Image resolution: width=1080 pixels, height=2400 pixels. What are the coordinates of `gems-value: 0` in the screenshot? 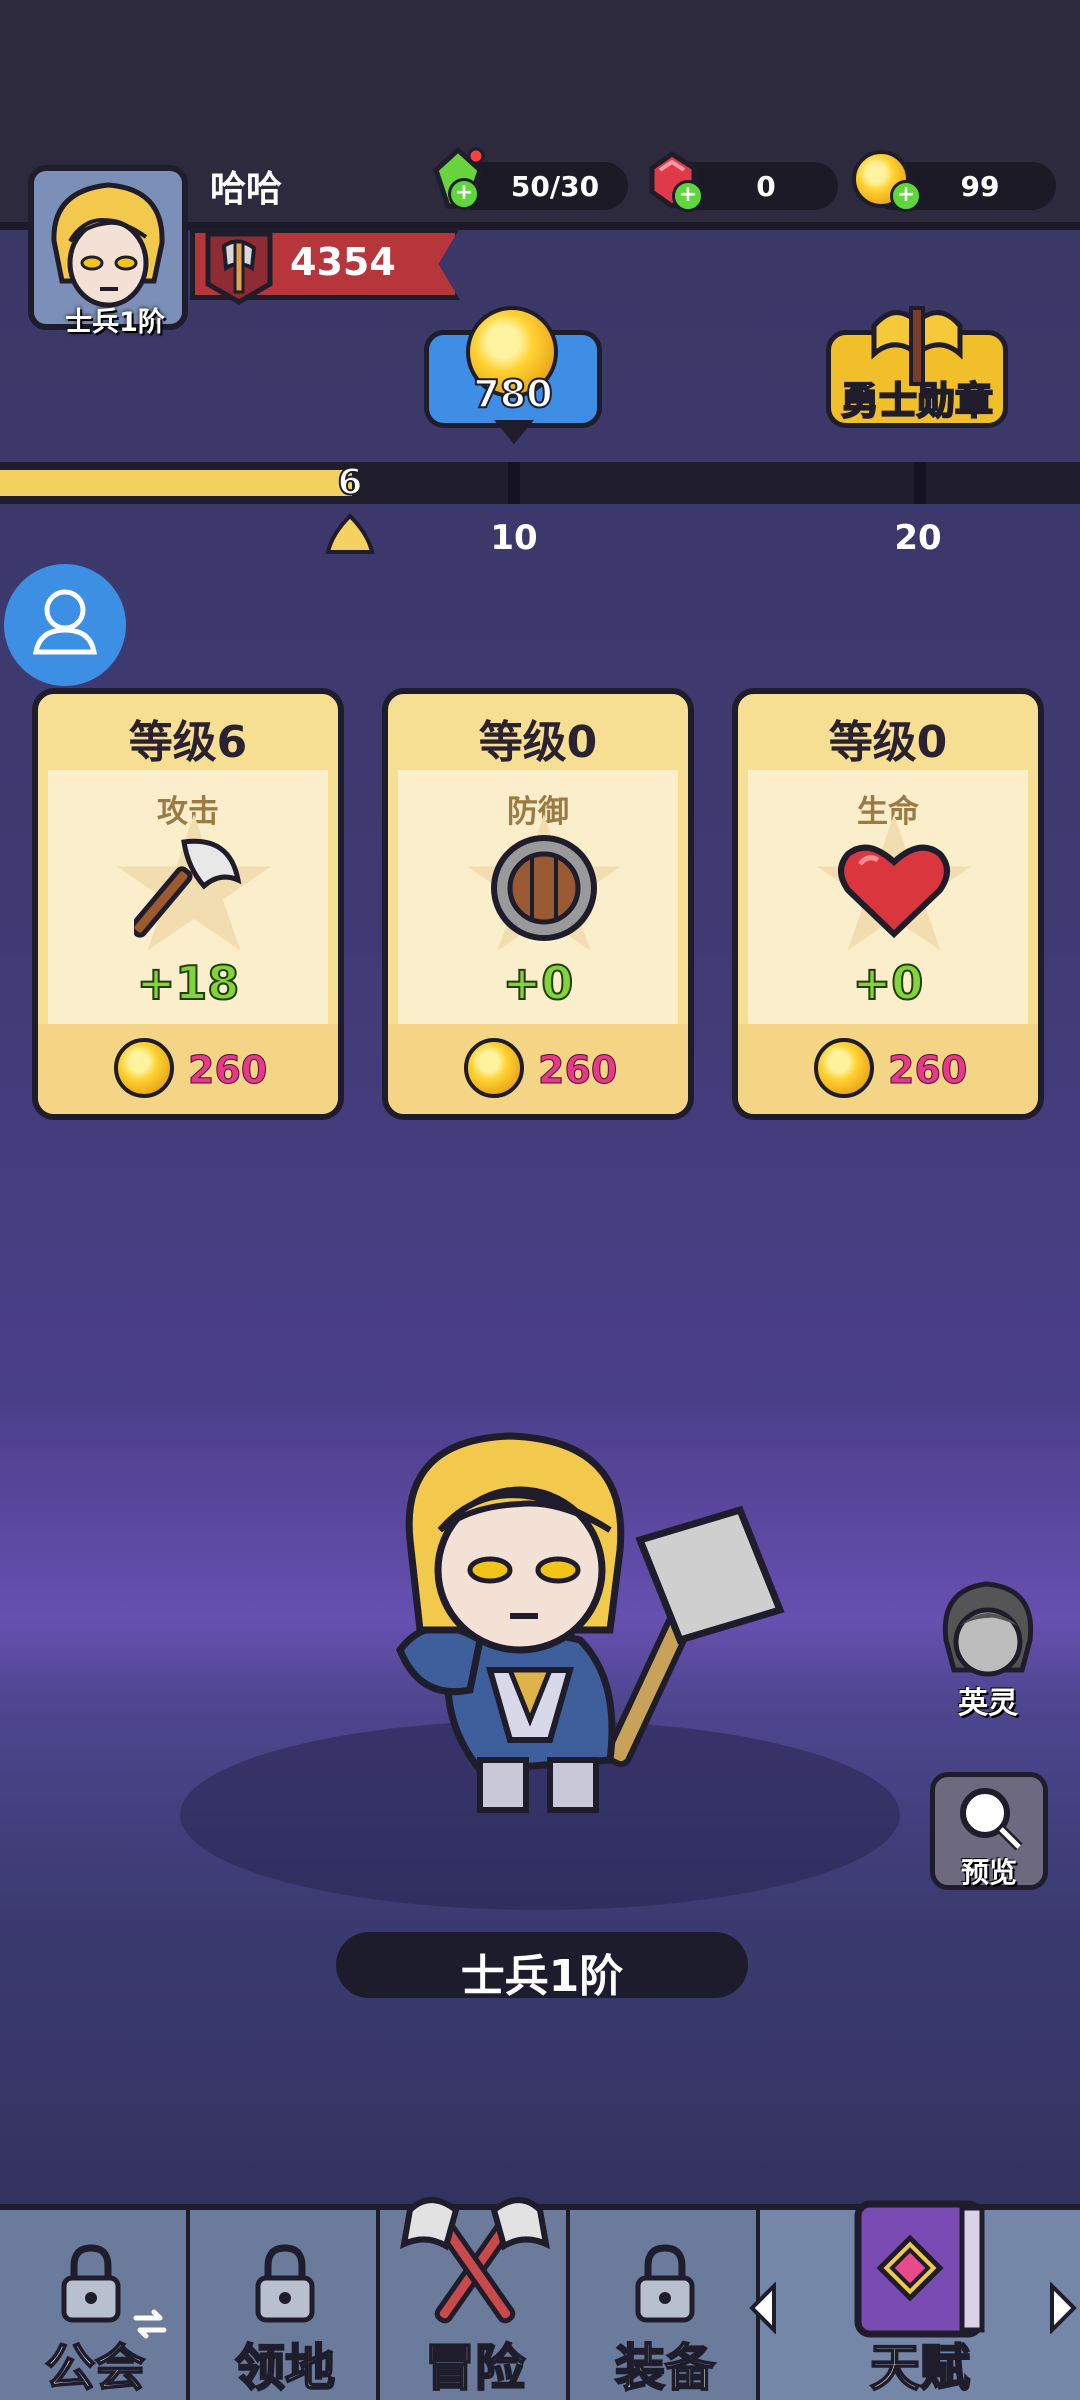 It's located at (766, 186).